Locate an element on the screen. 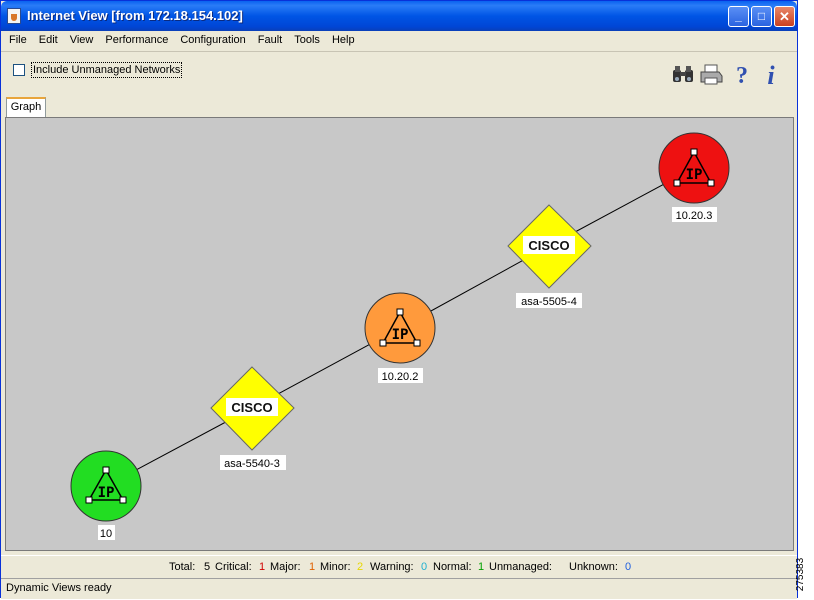  minor-count: 2 is located at coordinates (360, 567).